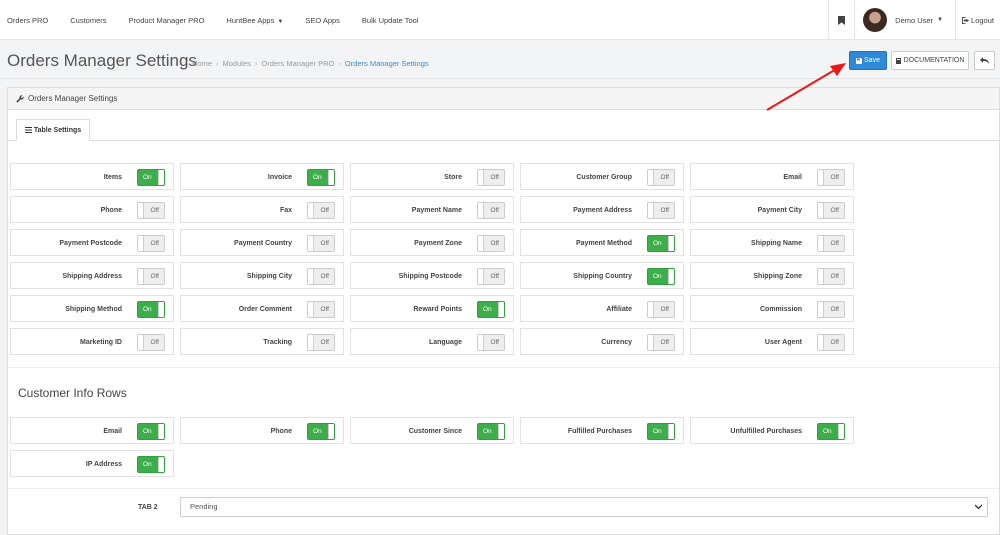  I want to click on bookmark-button, so click(841, 20).